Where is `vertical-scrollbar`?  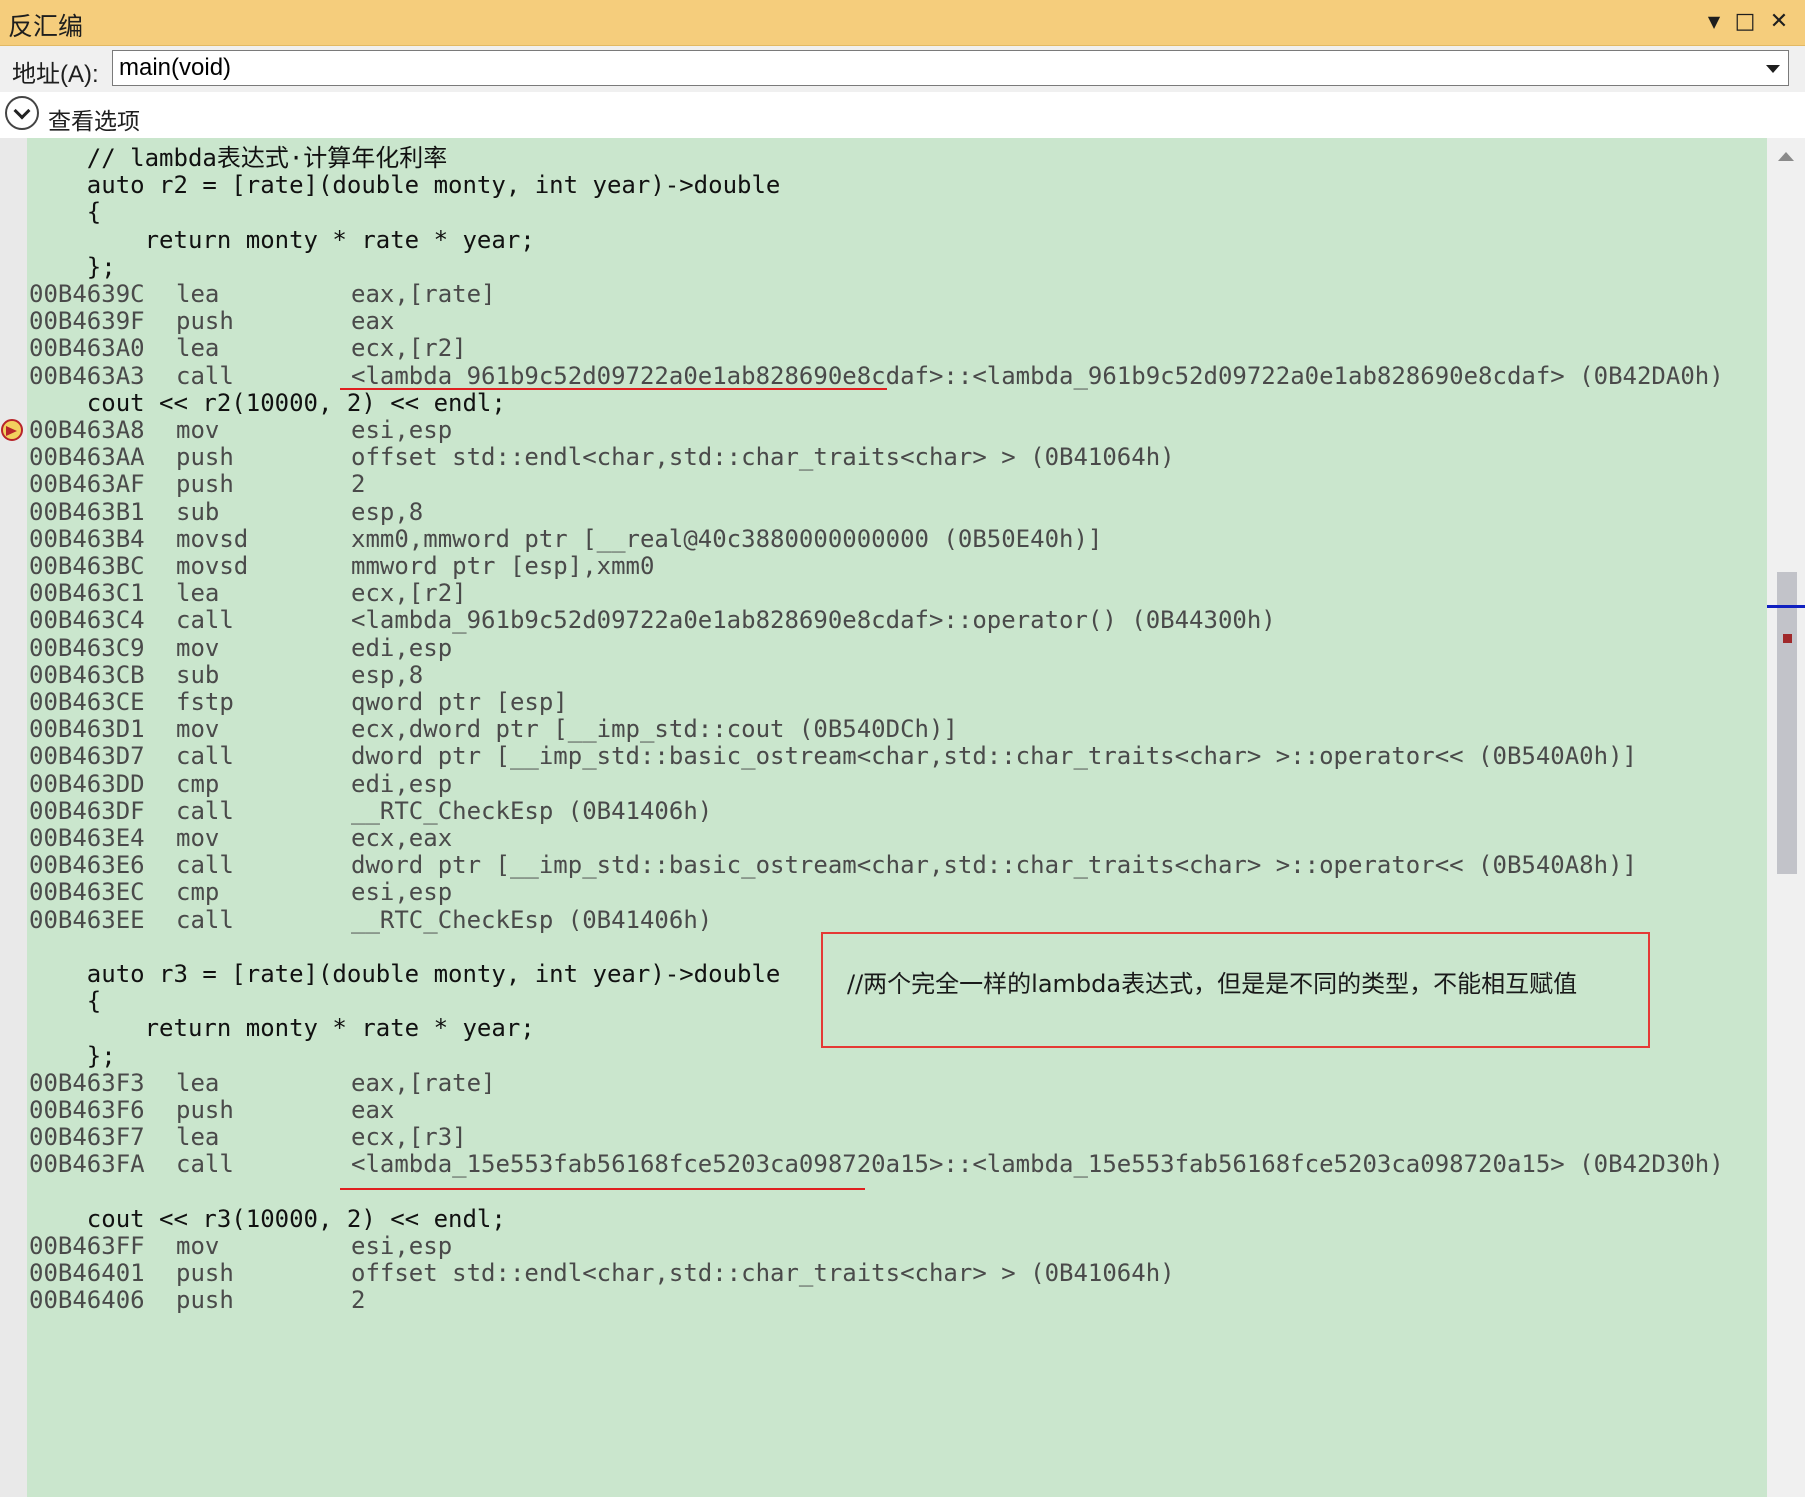
vertical-scrollbar is located at coordinates (1786, 817).